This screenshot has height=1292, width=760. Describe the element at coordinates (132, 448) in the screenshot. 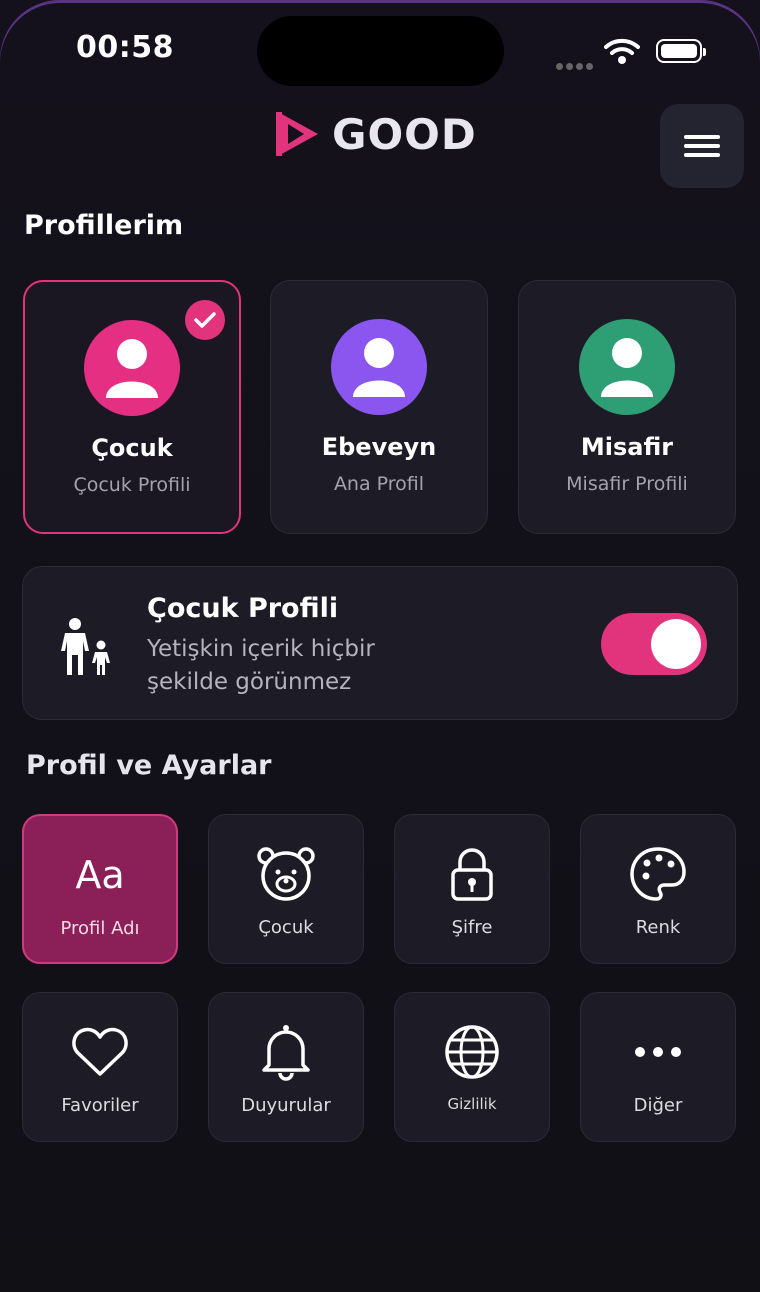

I see `profile-name: Çocuk` at that location.